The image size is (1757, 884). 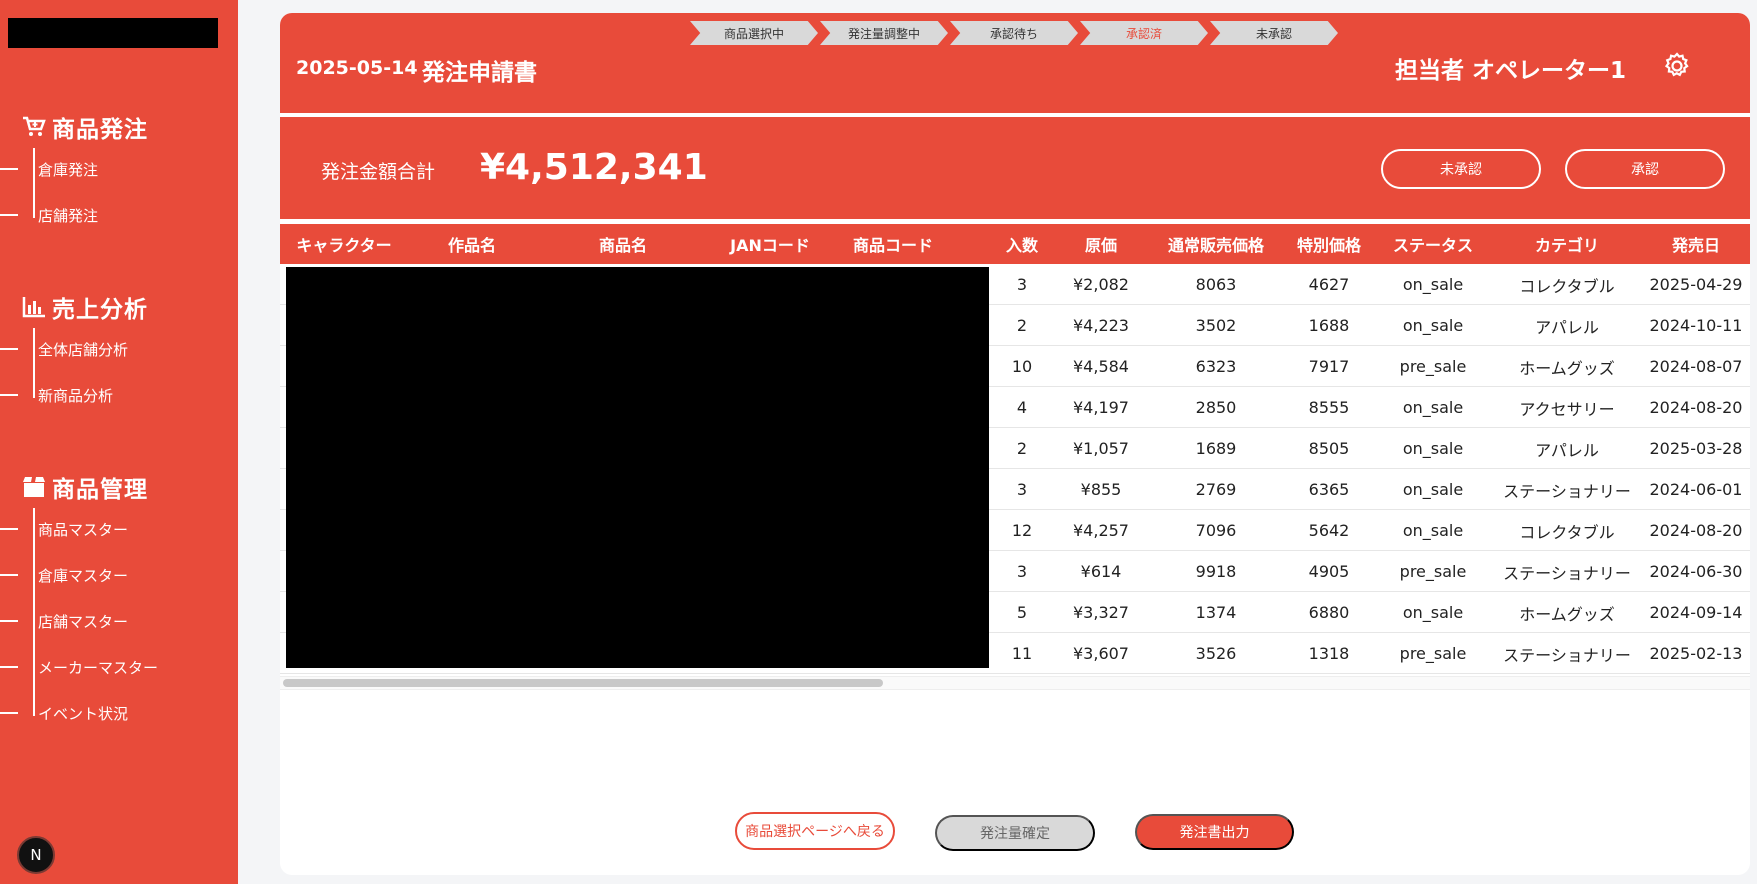 What do you see at coordinates (1329, 530) in the screenshot?
I see `cell-special-price: 5642` at bounding box center [1329, 530].